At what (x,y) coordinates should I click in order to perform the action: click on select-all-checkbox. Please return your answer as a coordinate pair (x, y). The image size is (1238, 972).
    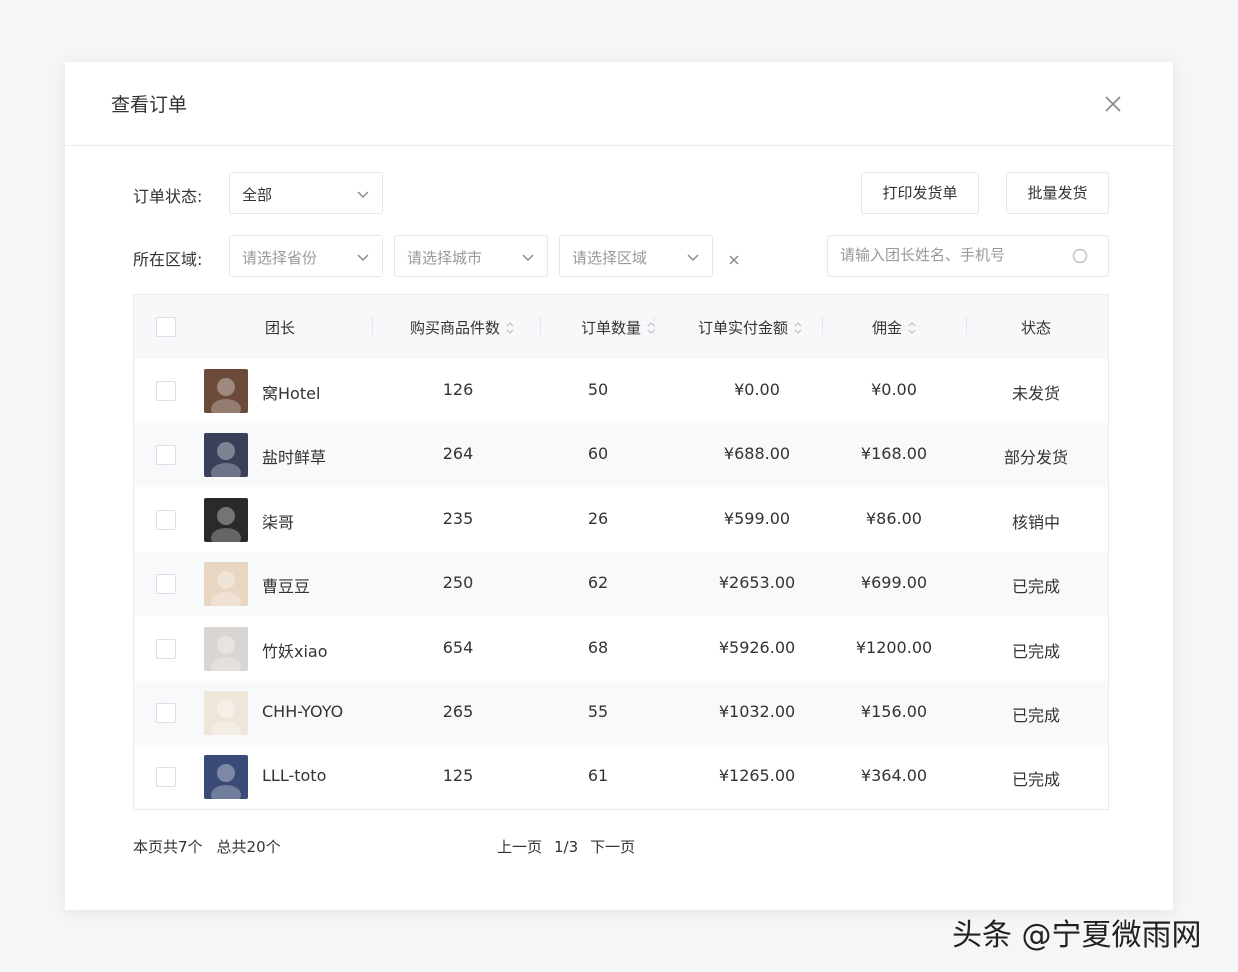
    Looking at the image, I should click on (166, 327).